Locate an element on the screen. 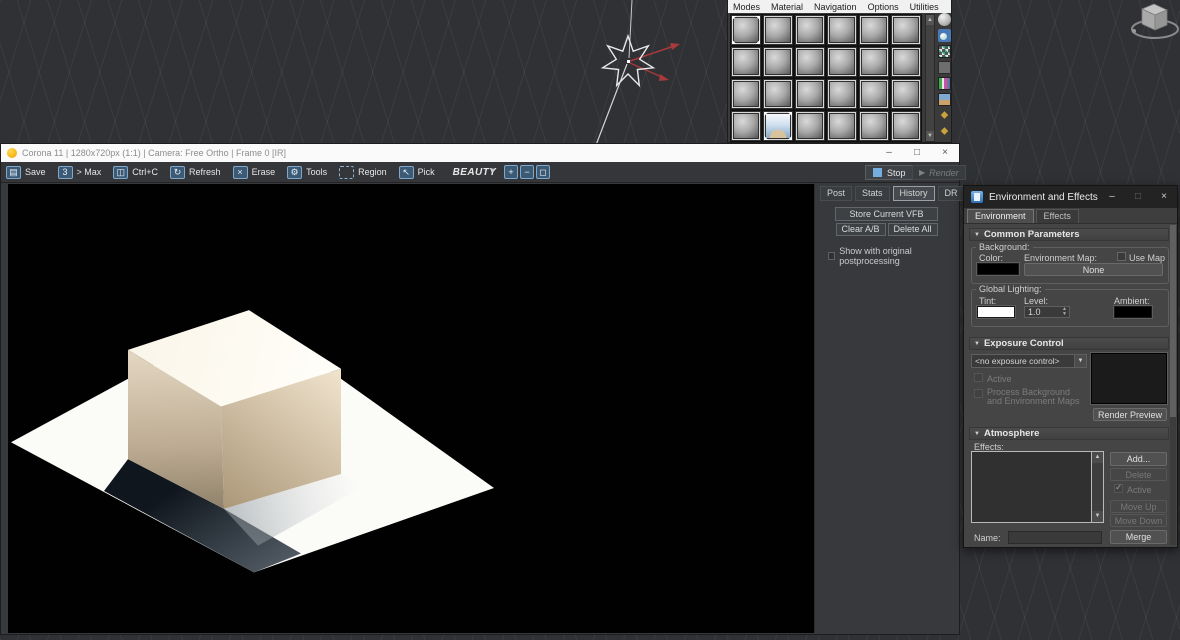 Image resolution: width=1180 pixels, height=640 pixels. dialog-maximize-button: □ is located at coordinates (1138, 196).